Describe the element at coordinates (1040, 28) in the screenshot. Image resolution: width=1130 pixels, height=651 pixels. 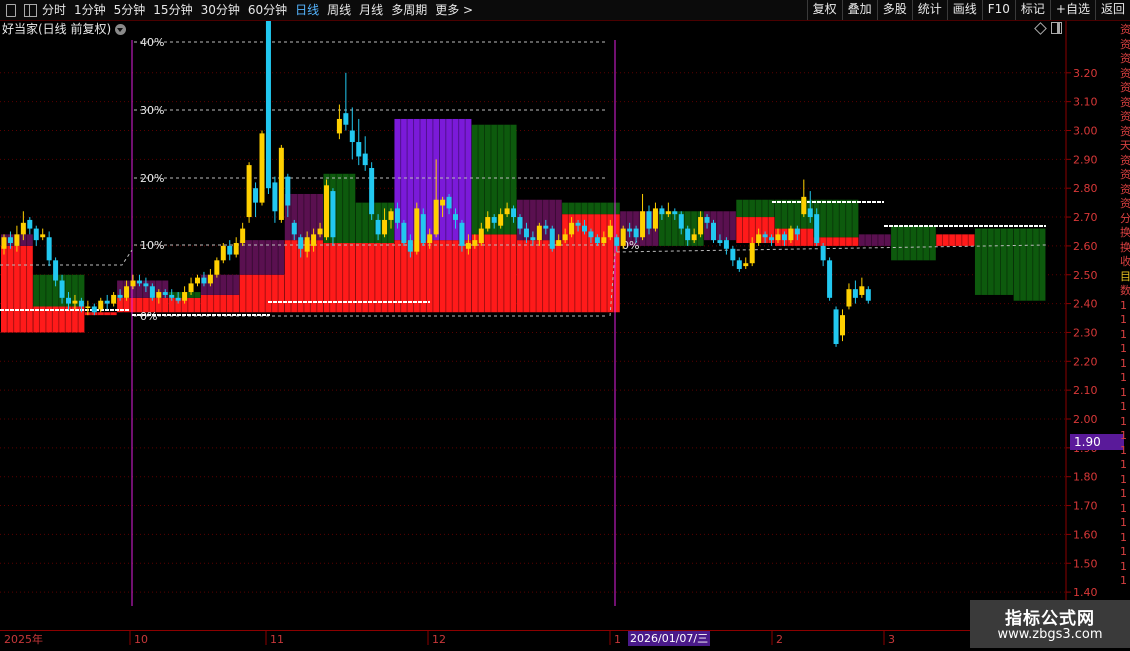
I see `diamond-icon` at that location.